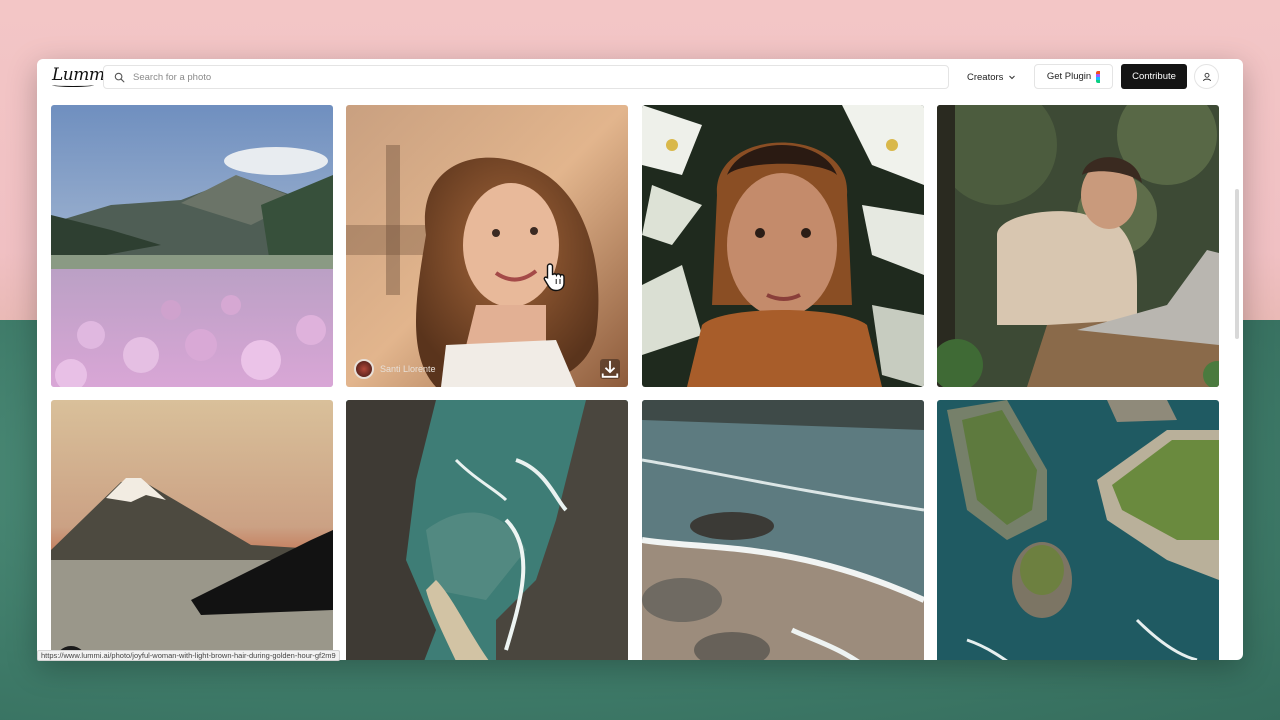  I want to click on creators-dropdown: Creators, so click(991, 77).